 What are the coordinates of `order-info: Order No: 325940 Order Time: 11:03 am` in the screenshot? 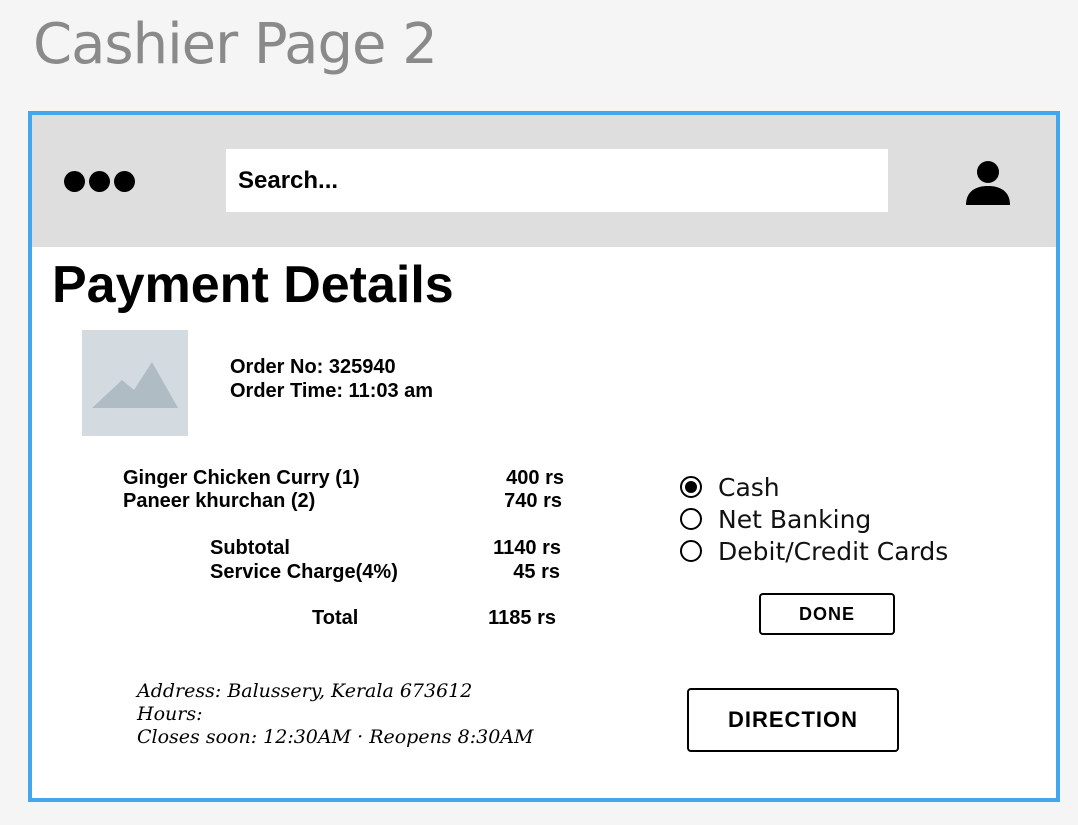 It's located at (331, 379).